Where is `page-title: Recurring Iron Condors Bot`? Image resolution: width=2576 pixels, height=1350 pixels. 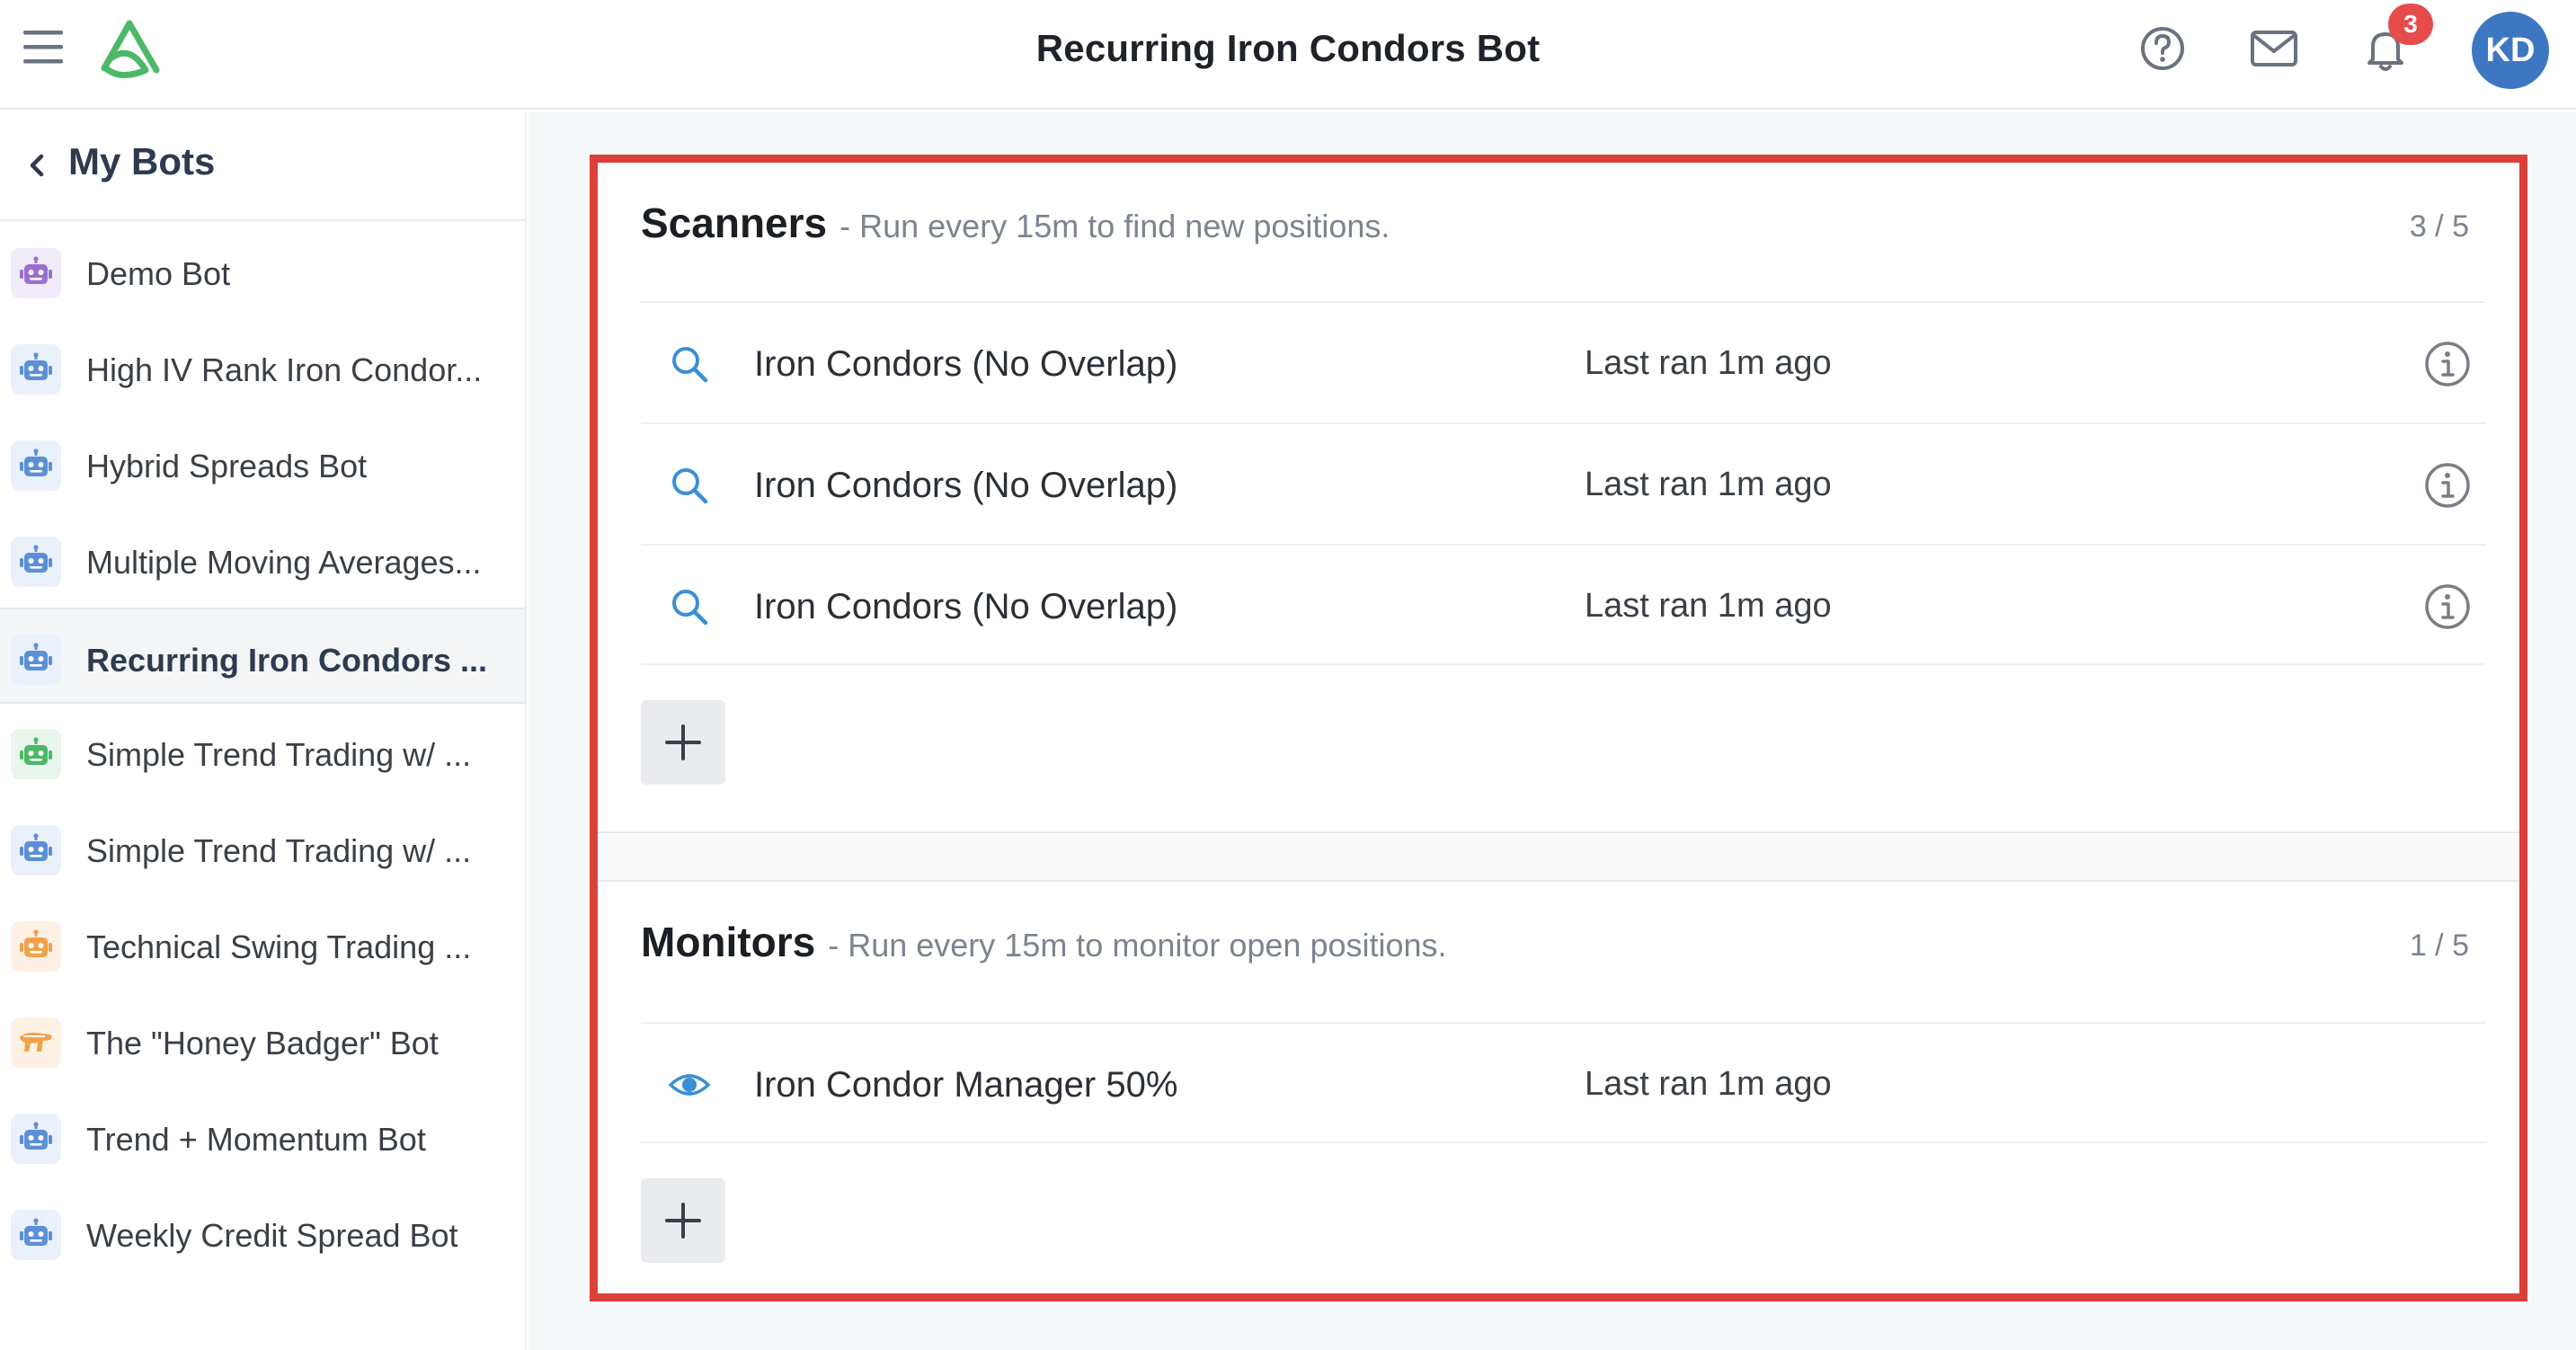 page-title: Recurring Iron Condors Bot is located at coordinates (1288, 48).